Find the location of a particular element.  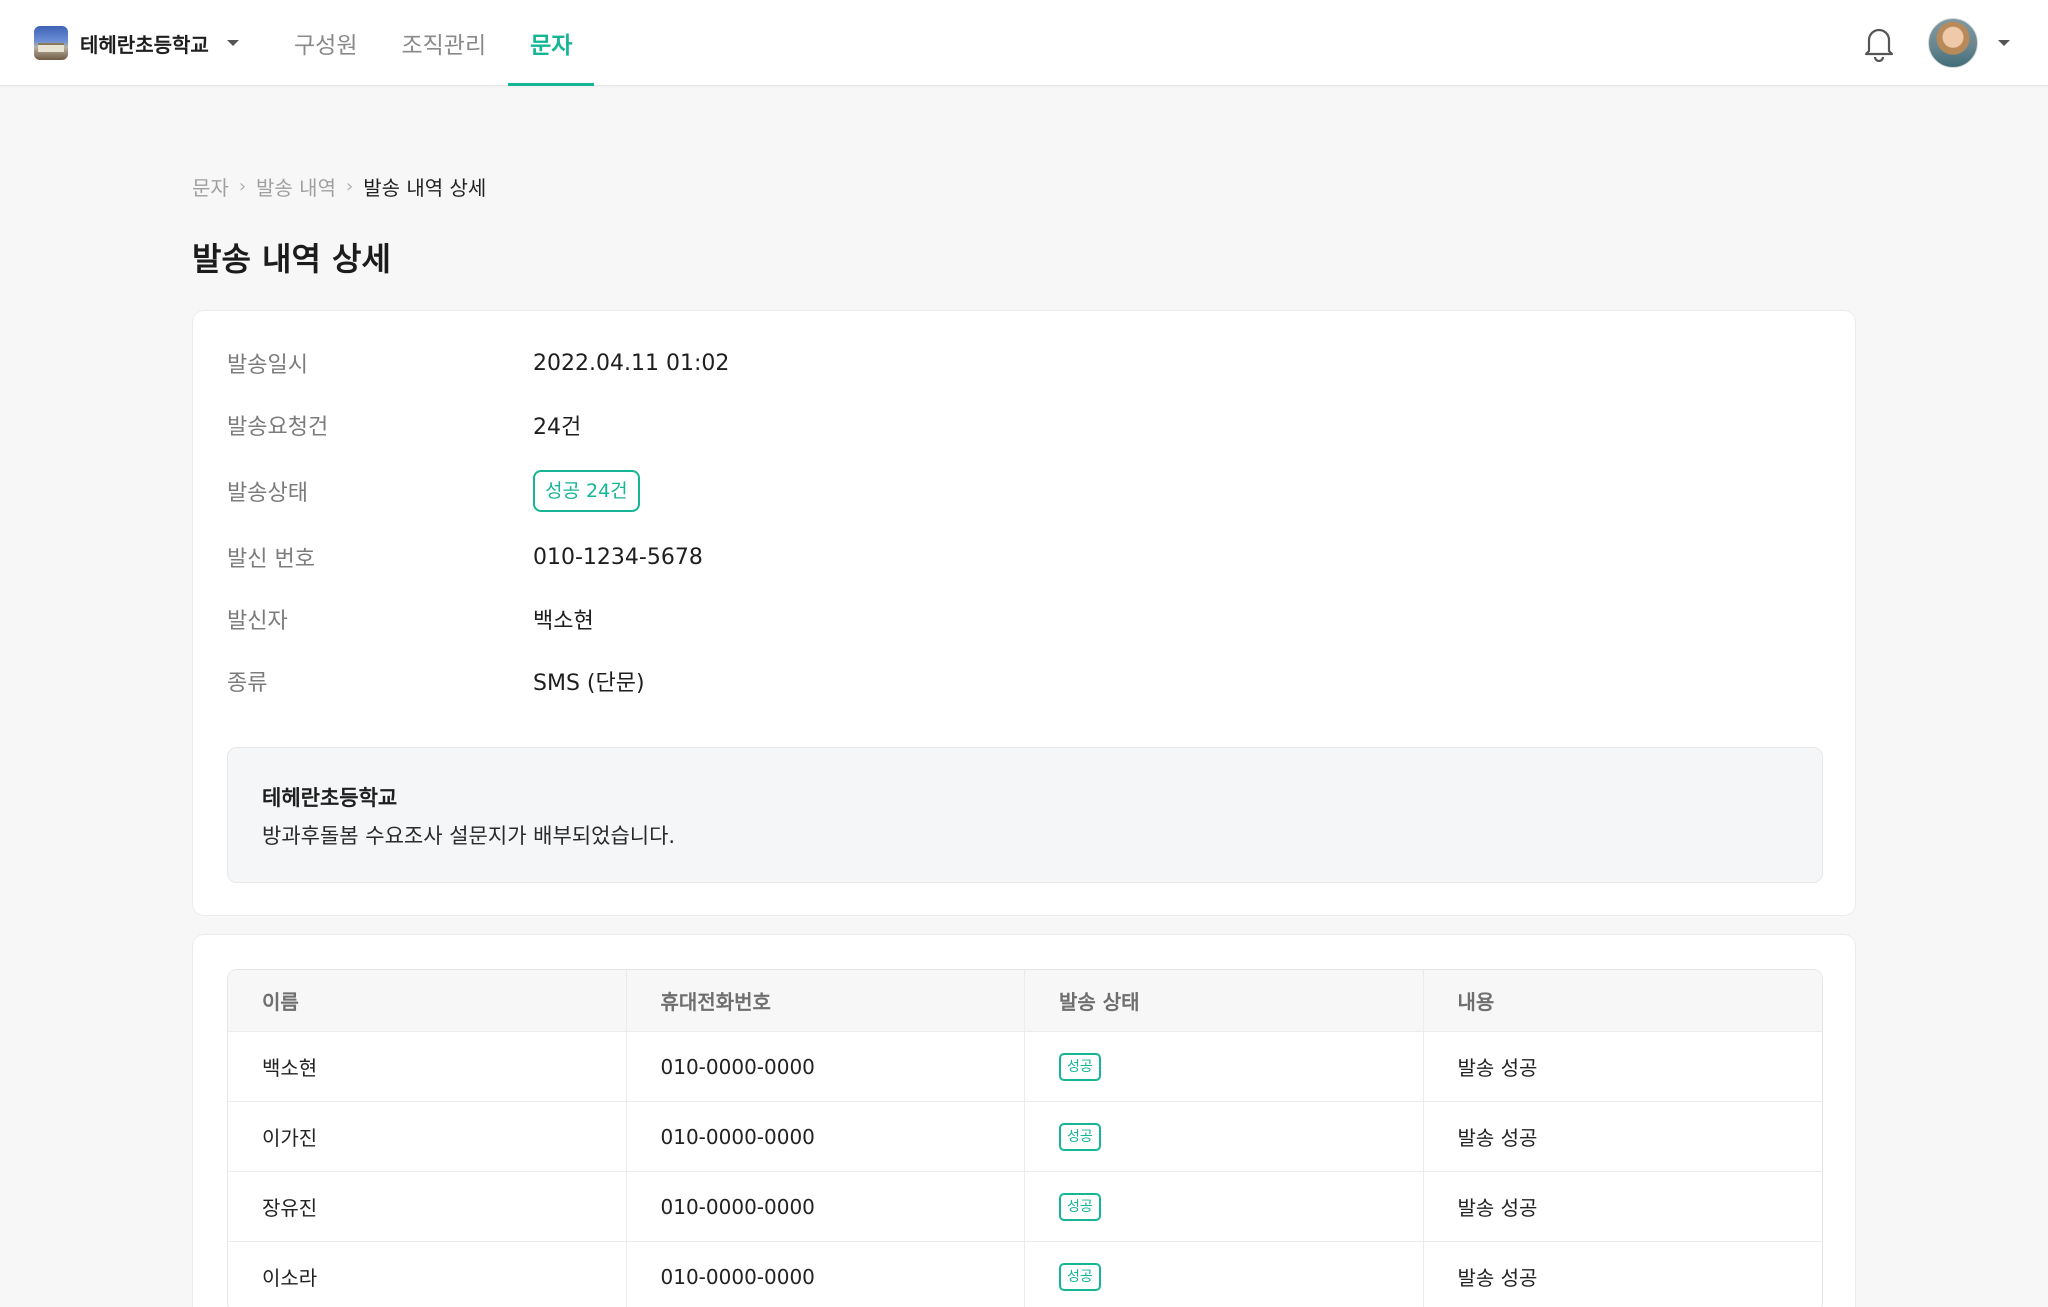

detail-row-type: 종류 SMS (단문) is located at coordinates (436, 681).